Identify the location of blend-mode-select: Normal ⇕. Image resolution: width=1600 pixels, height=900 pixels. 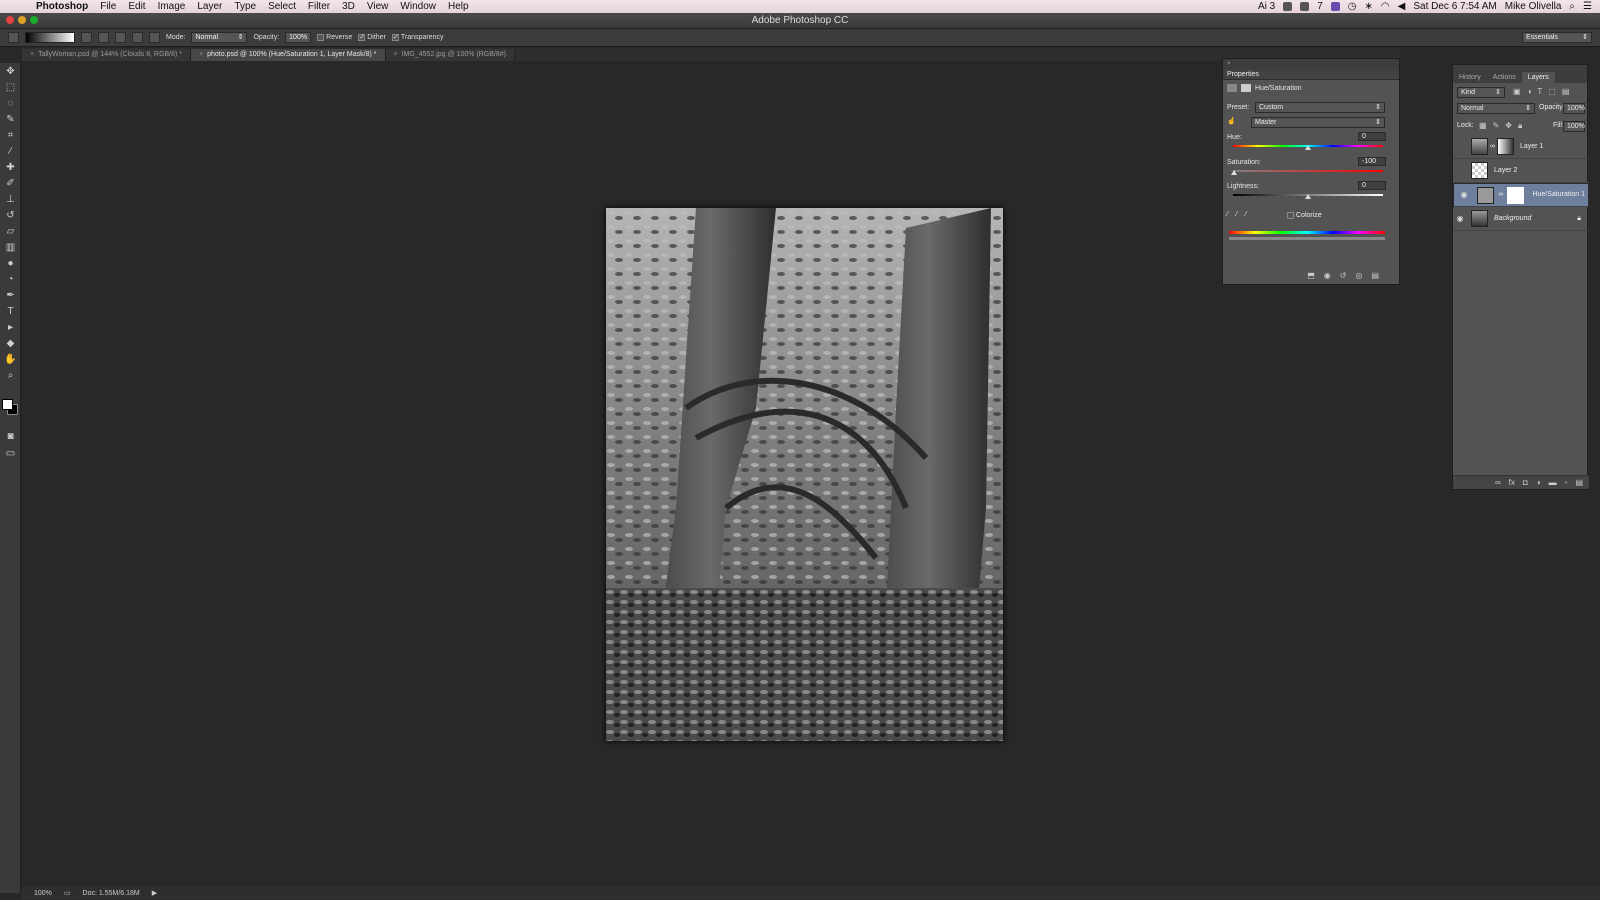
(1496, 108).